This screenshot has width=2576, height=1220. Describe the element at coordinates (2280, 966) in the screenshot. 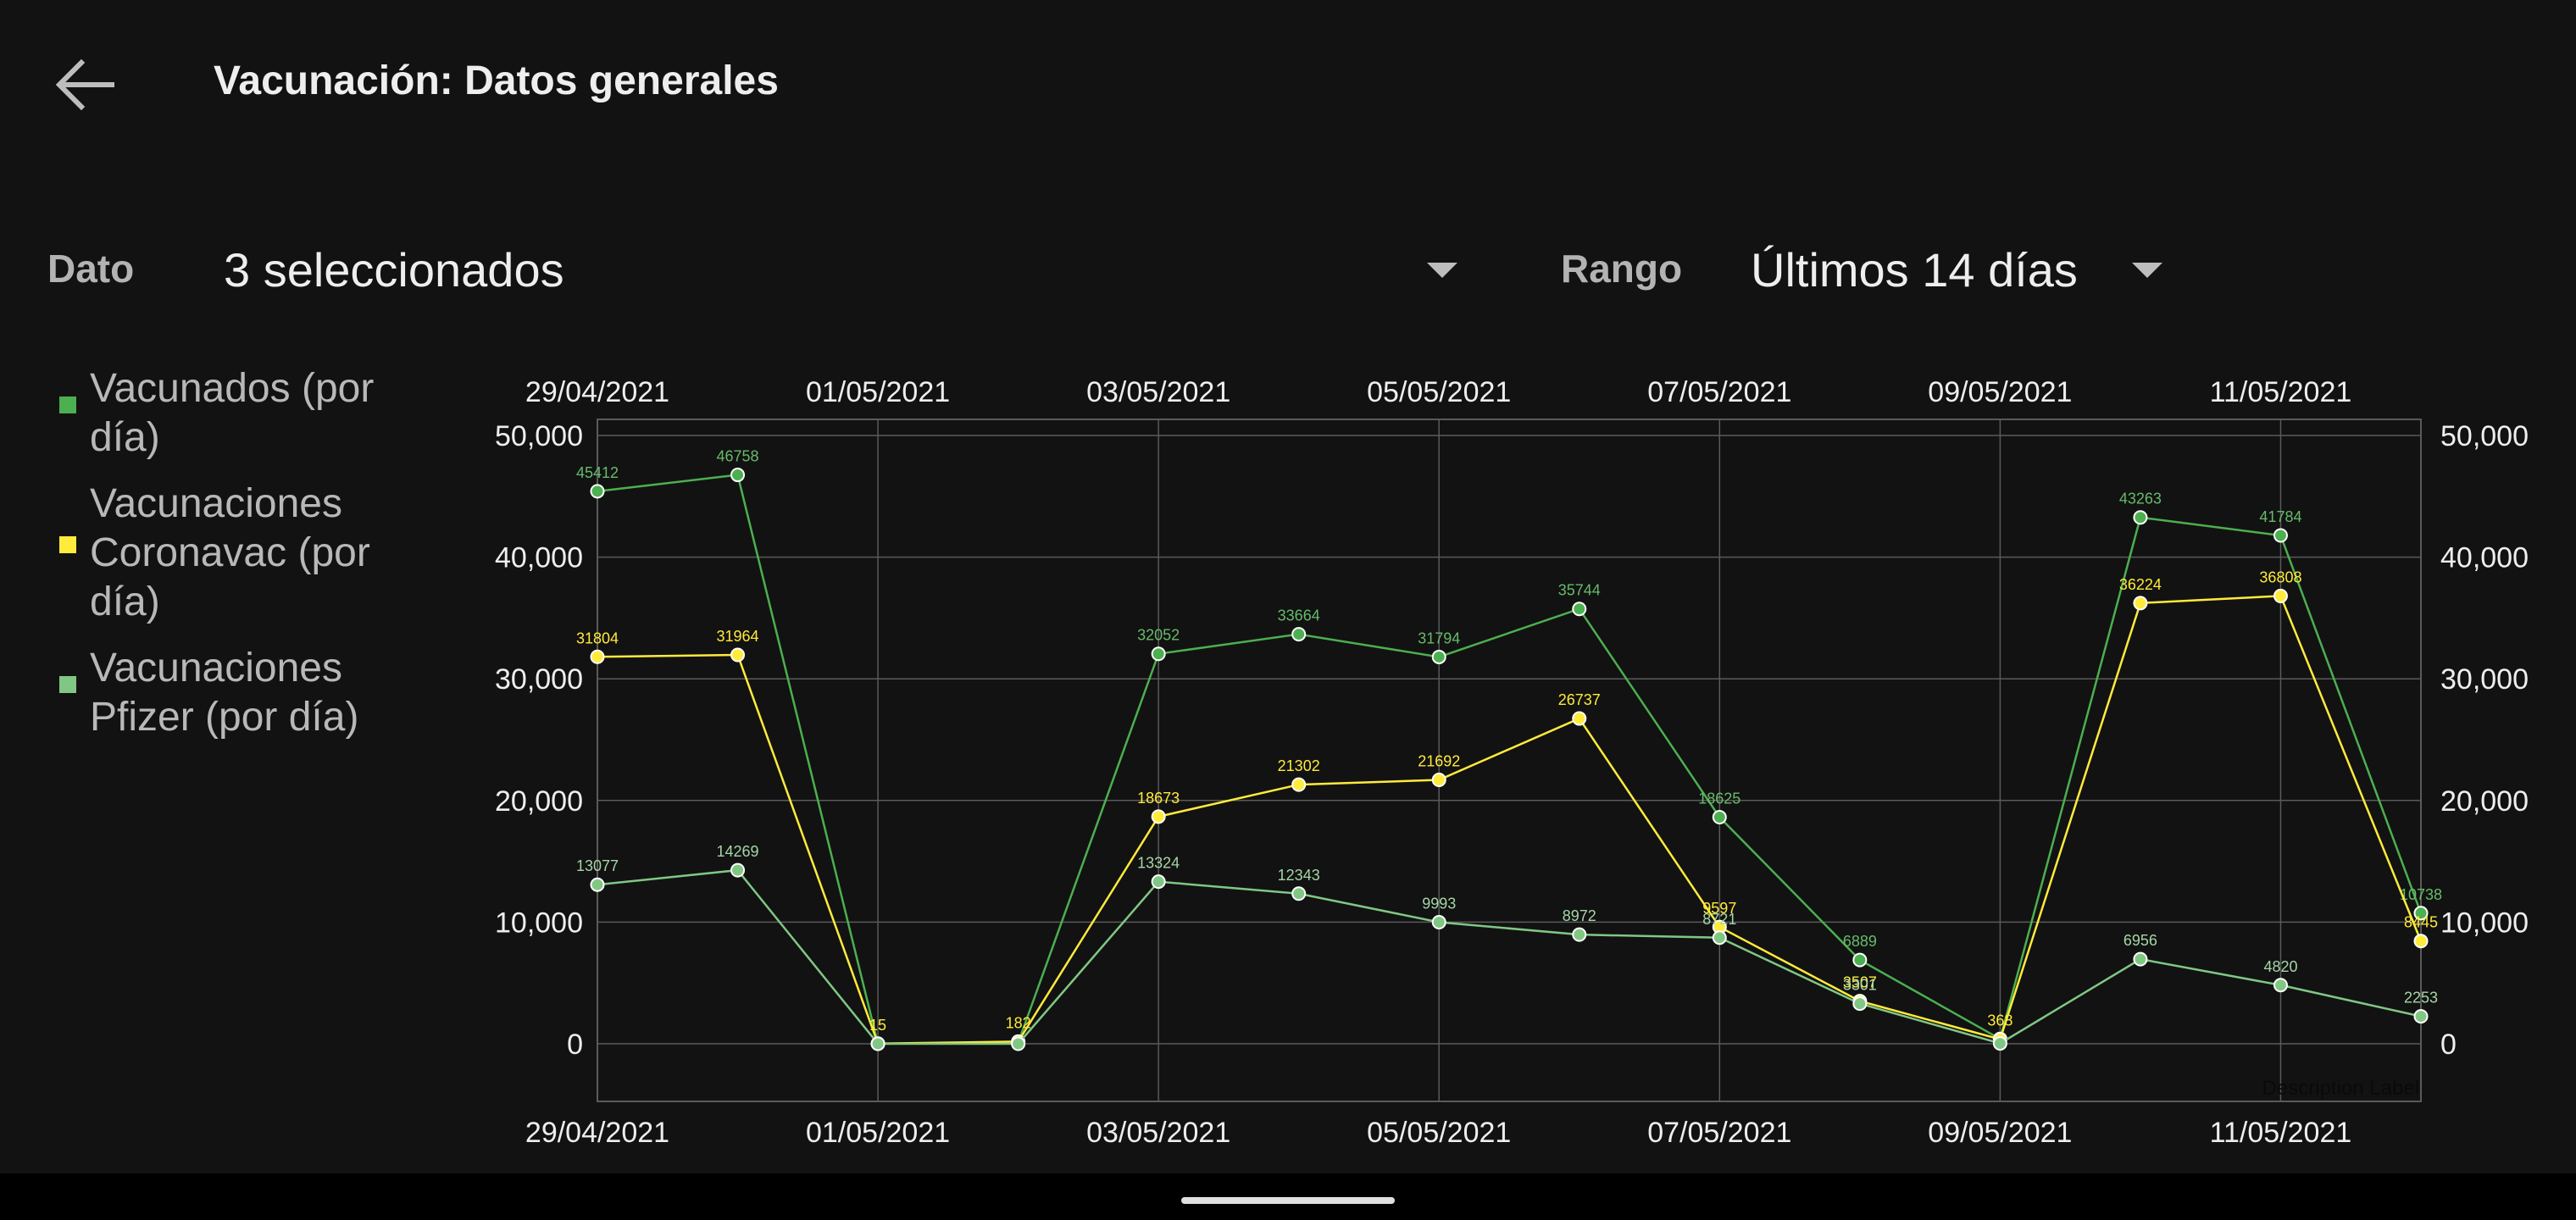

I see `data-label: 4820` at that location.